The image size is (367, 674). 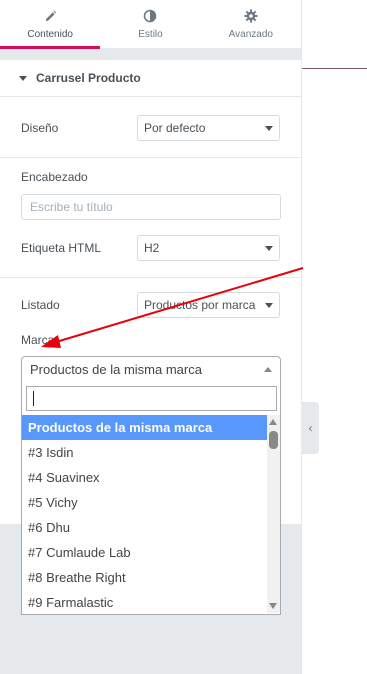 What do you see at coordinates (150, 177) in the screenshot?
I see `encabezado-row: Encabezado` at bounding box center [150, 177].